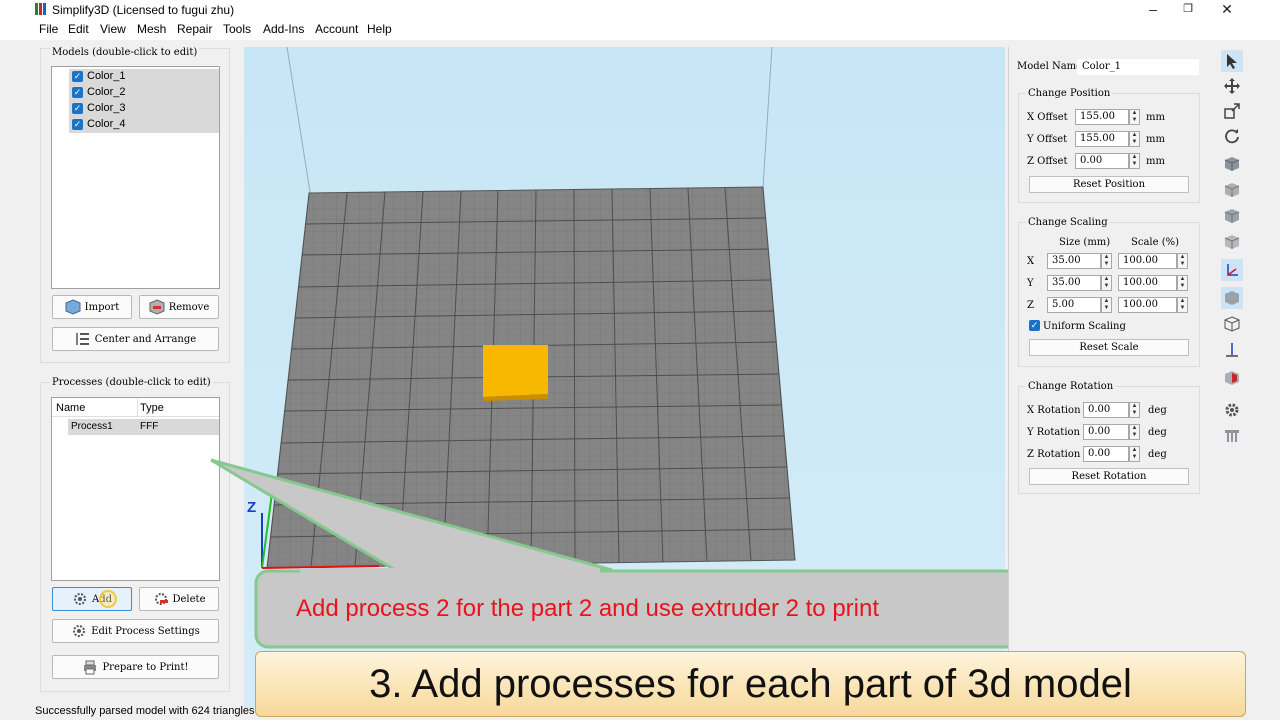  What do you see at coordinates (1147, 261) in the screenshot?
I see `scale-x-field: 100.00` at bounding box center [1147, 261].